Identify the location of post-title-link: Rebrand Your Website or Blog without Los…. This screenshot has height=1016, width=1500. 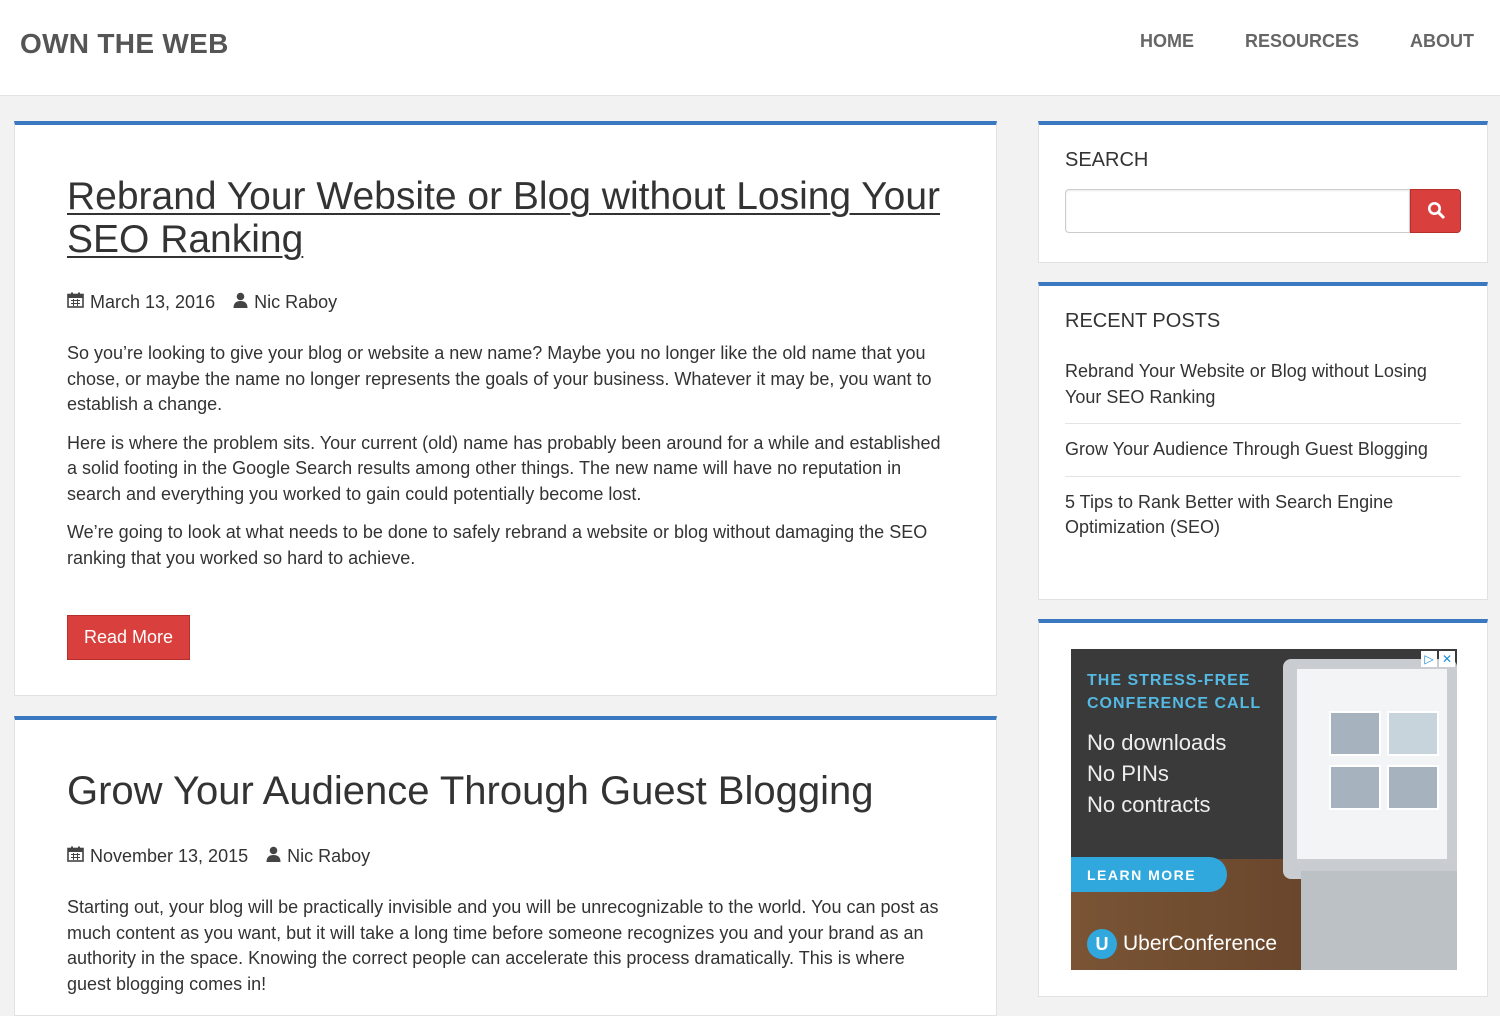
(505, 218).